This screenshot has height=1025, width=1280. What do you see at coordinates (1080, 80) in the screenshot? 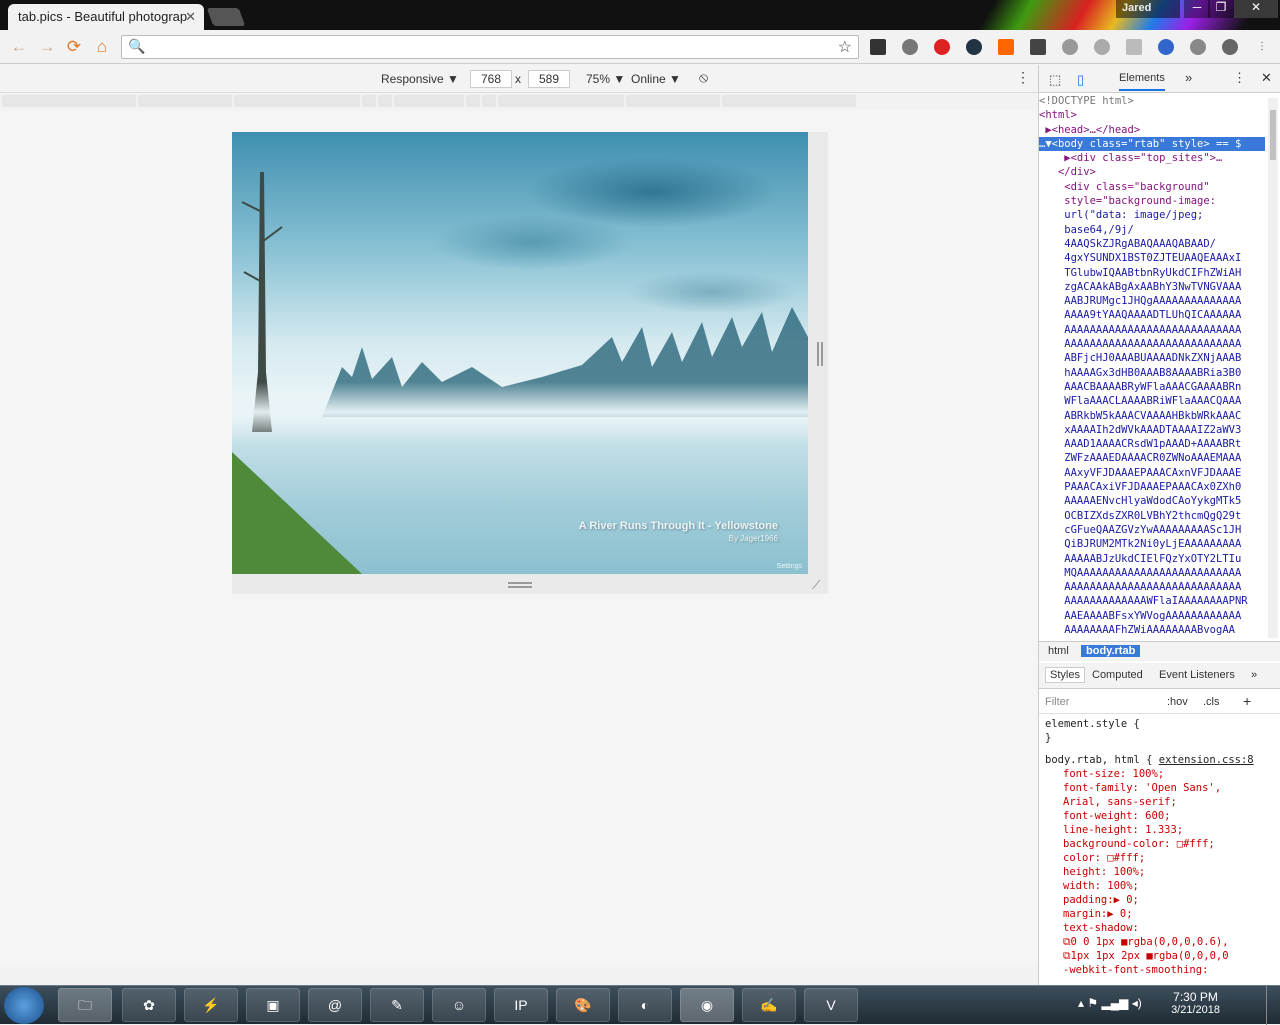
I see `device-toolbar-toggle-icon: ▯` at bounding box center [1080, 80].